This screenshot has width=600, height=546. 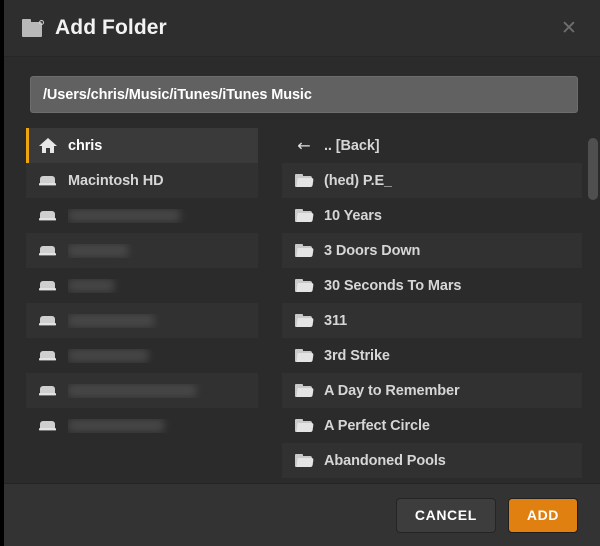 I want to click on file-list-item-label: 311, so click(x=336, y=320).